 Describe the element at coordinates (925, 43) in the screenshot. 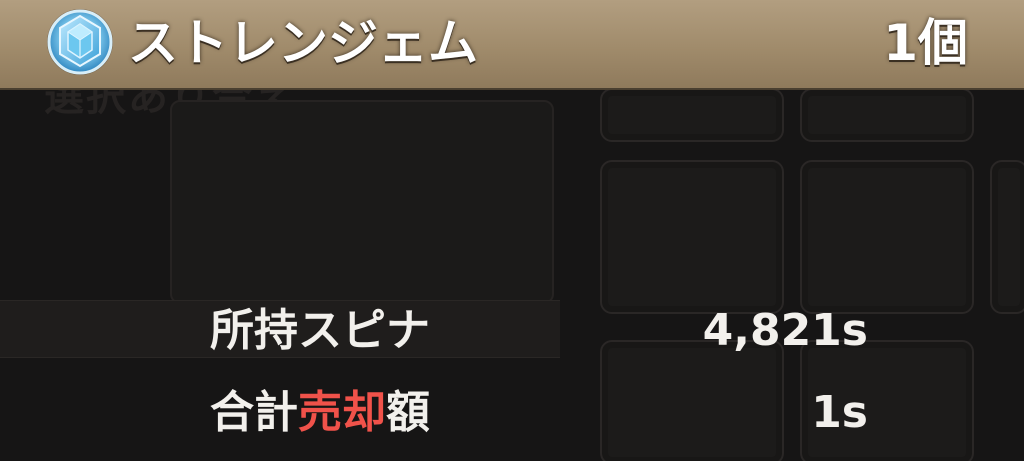

I see `item-count: 1個` at that location.